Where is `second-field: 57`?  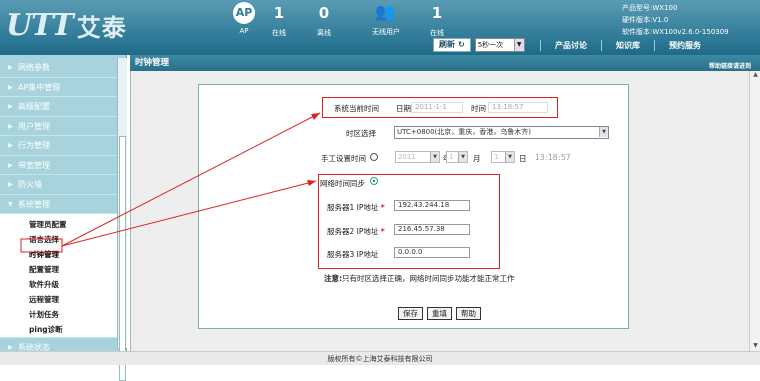 second-field: 57 is located at coordinates (566, 157).